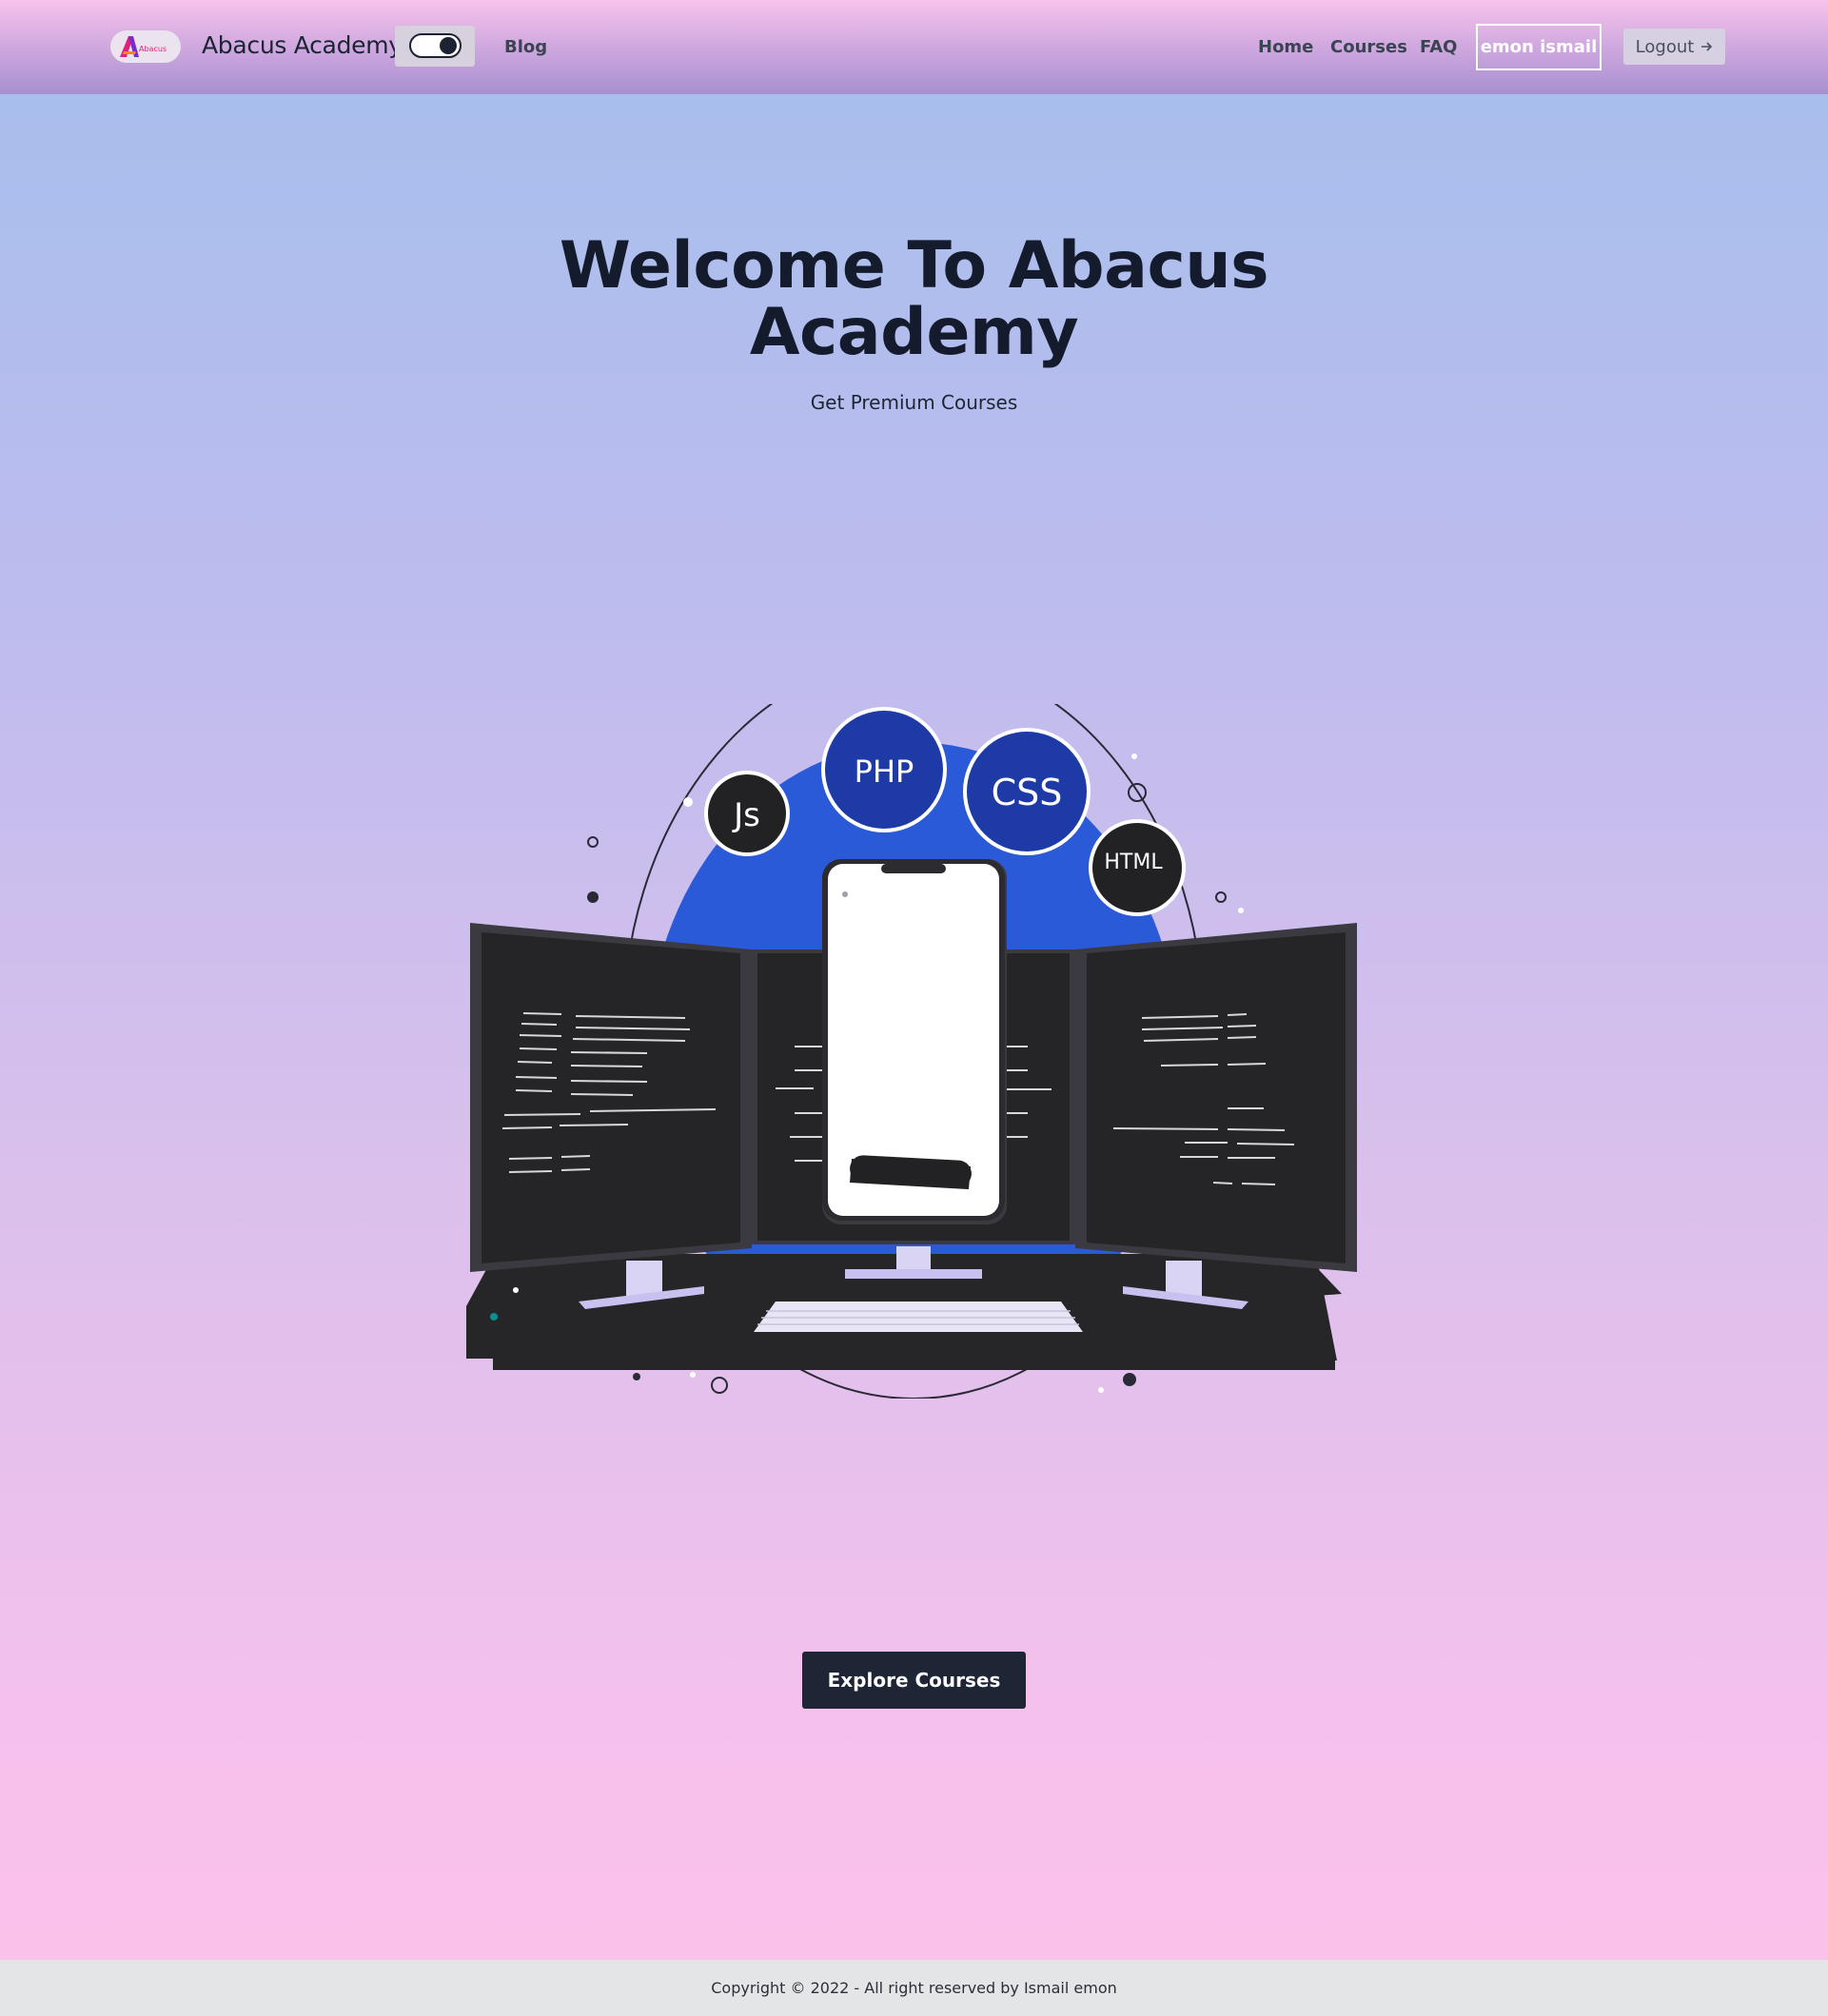 The width and height of the screenshot is (1828, 2016). I want to click on toggle-track, so click(435, 45).